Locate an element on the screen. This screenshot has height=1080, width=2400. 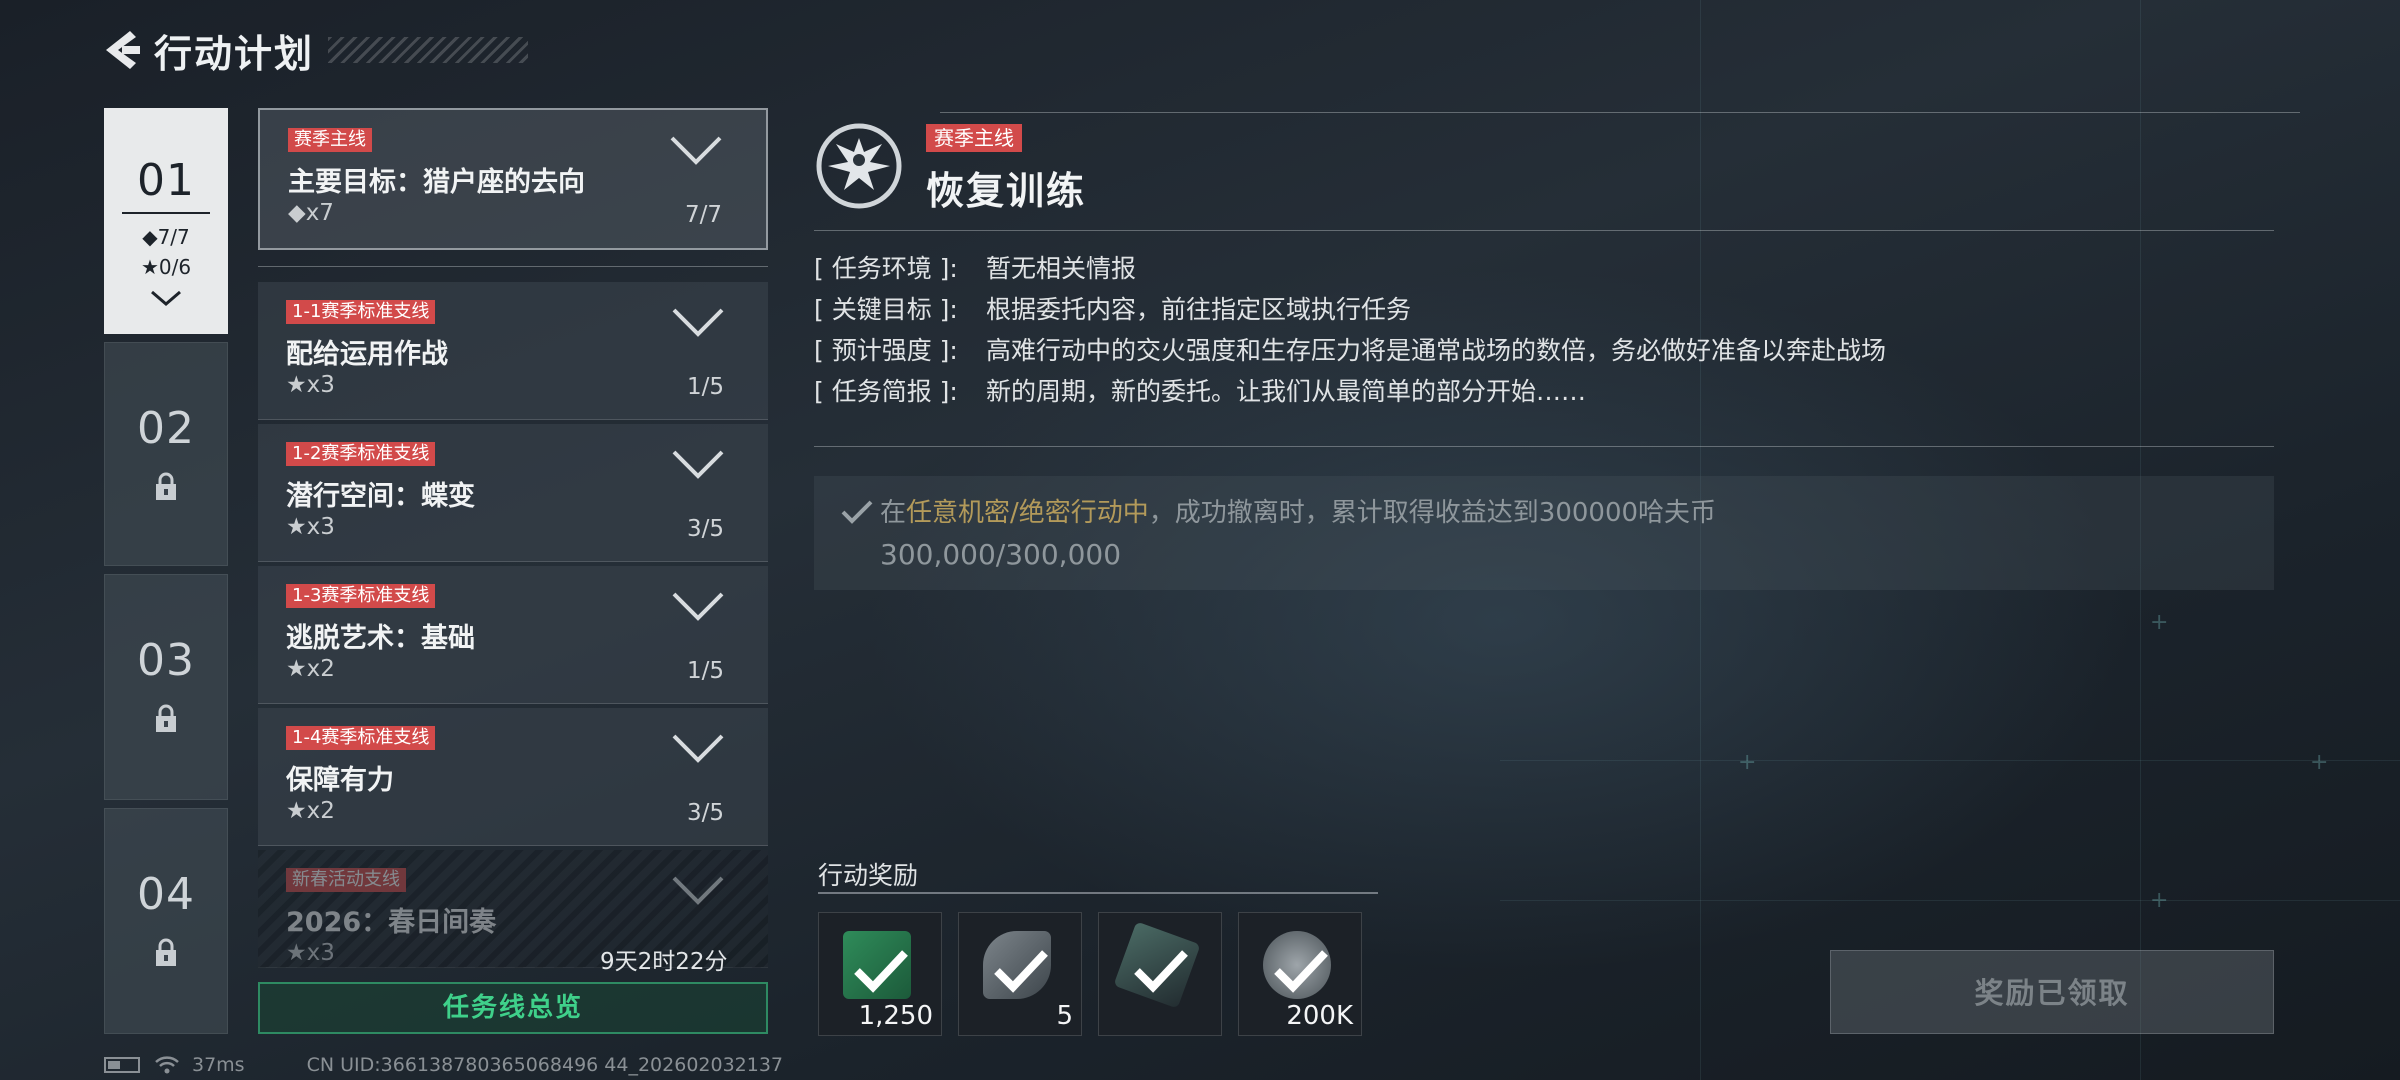
reward-item: 200K is located at coordinates (1300, 974).